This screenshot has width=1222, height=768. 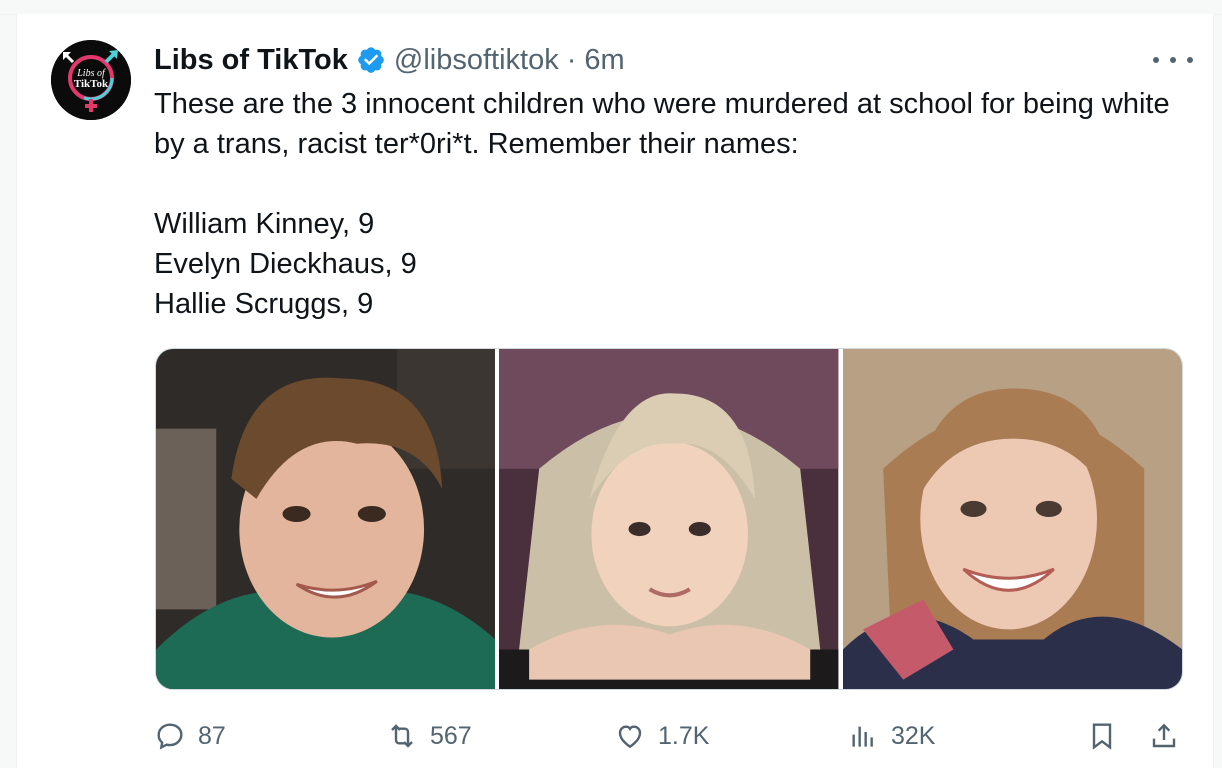 I want to click on reply-button: 87, so click(x=190, y=736).